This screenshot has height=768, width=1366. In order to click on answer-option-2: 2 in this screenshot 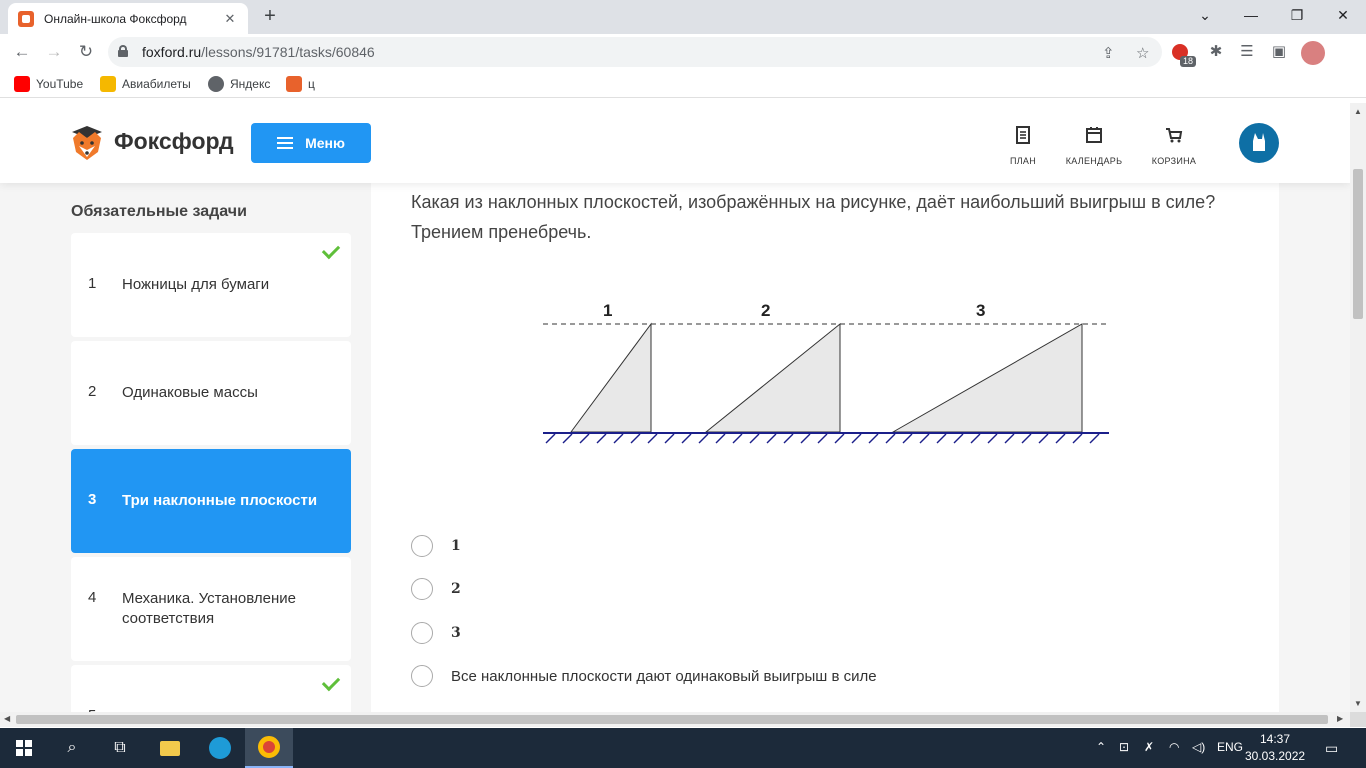, I will do `click(436, 589)`.